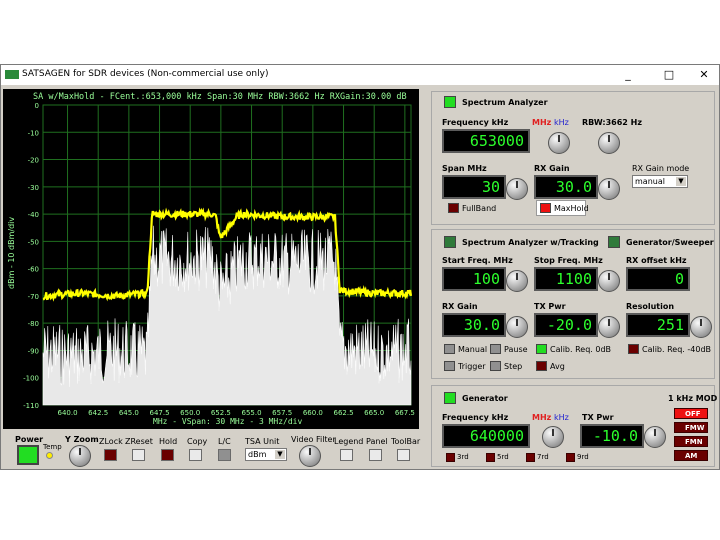  I want to click on harmonic-9rd-label: 9rd, so click(583, 457).